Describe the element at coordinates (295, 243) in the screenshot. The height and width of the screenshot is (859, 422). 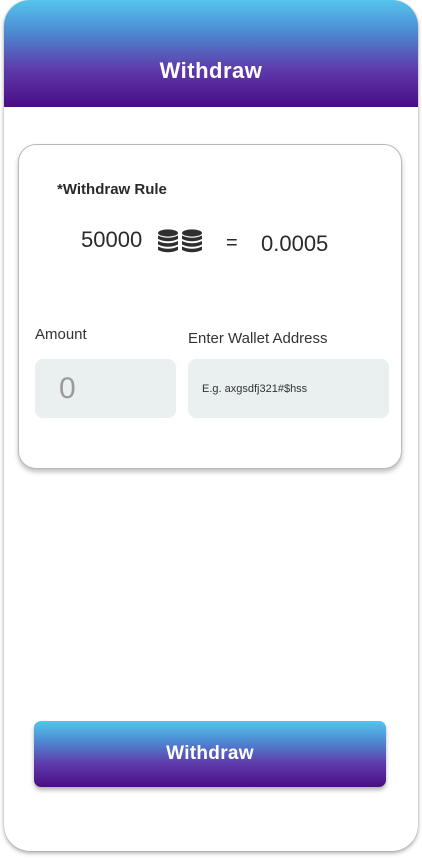
I see `converted-amount: 0.0005` at that location.